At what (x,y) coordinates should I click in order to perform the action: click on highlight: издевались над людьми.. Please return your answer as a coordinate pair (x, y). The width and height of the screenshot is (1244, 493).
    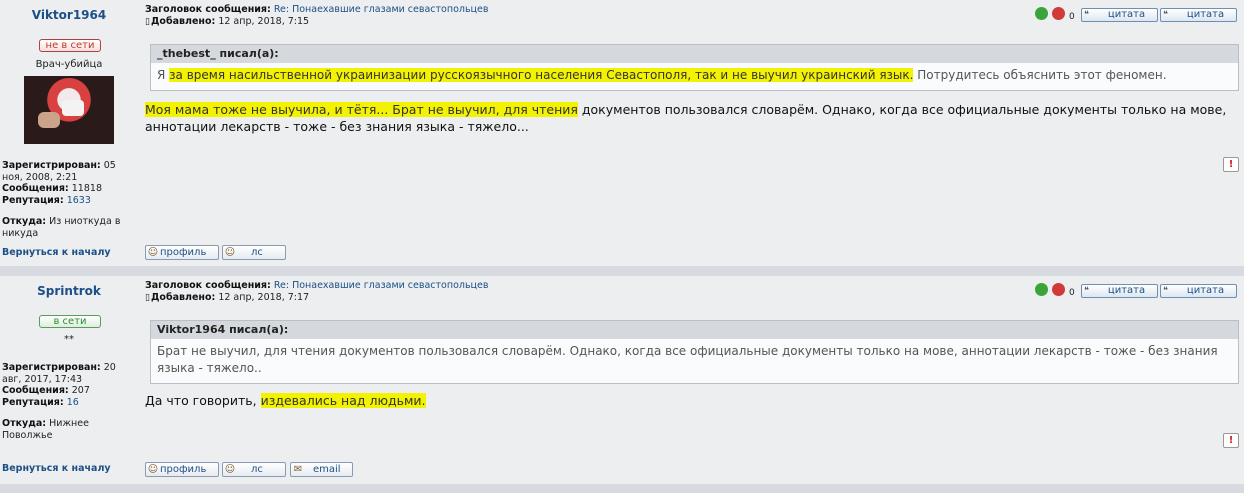
    Looking at the image, I should click on (343, 400).